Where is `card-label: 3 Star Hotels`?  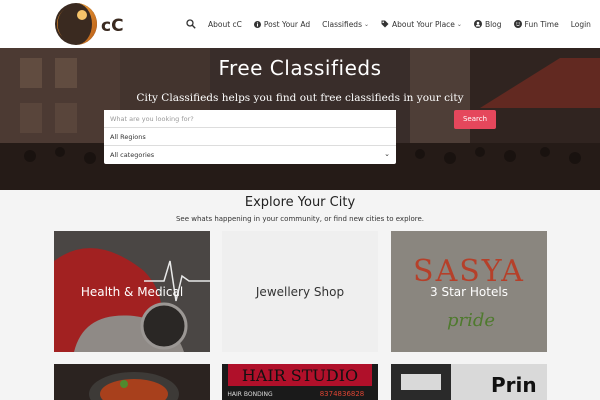 card-label: 3 Star Hotels is located at coordinates (469, 291).